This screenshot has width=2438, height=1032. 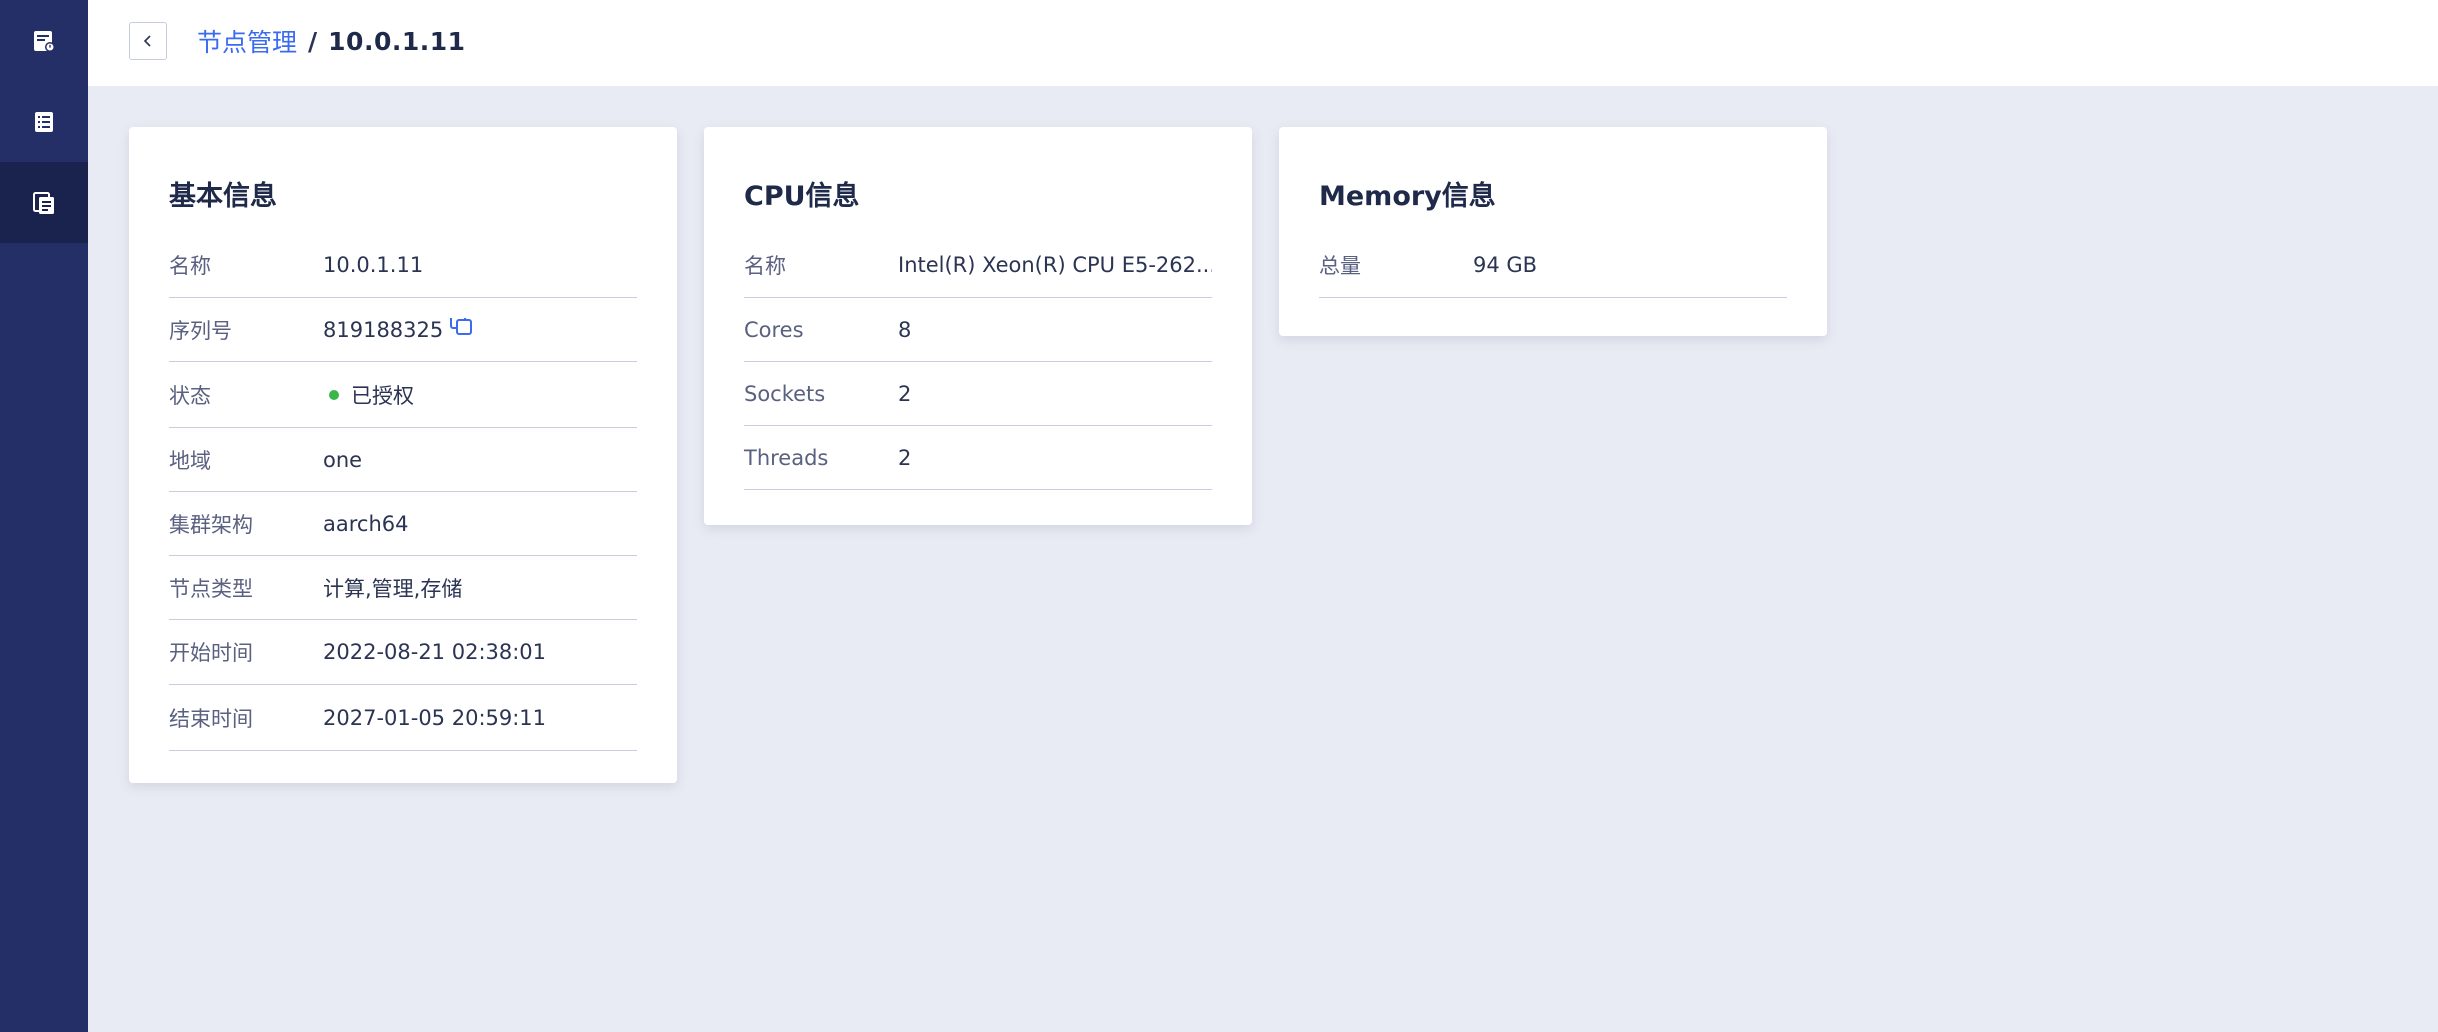 I want to click on row-value: 计算,管理,存储, so click(x=393, y=588).